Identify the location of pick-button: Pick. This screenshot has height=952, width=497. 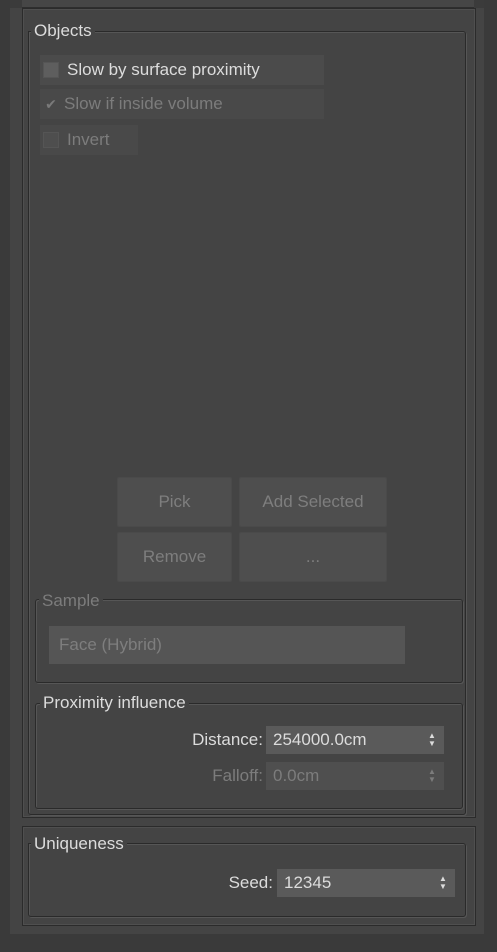
(174, 502).